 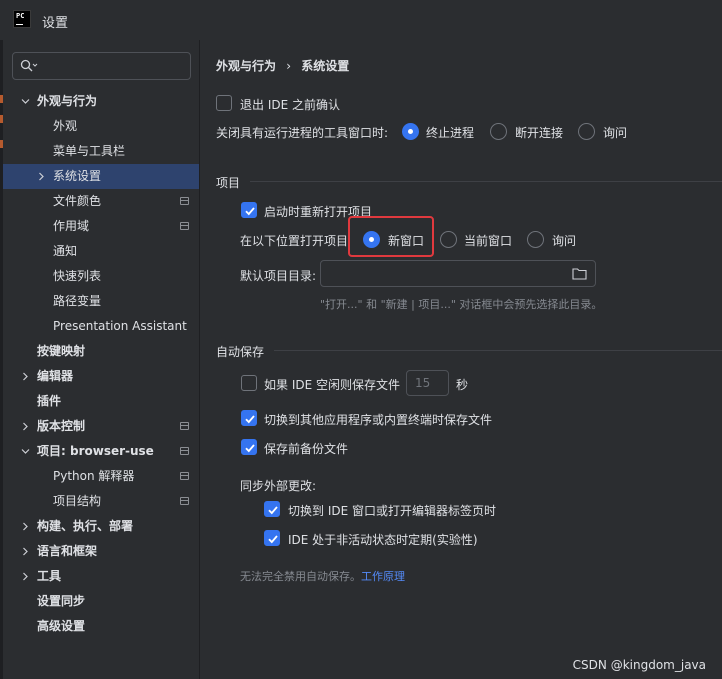 What do you see at coordinates (89, 151) in the screenshot?
I see `sidebar-item-label: 菜单与工具栏` at bounding box center [89, 151].